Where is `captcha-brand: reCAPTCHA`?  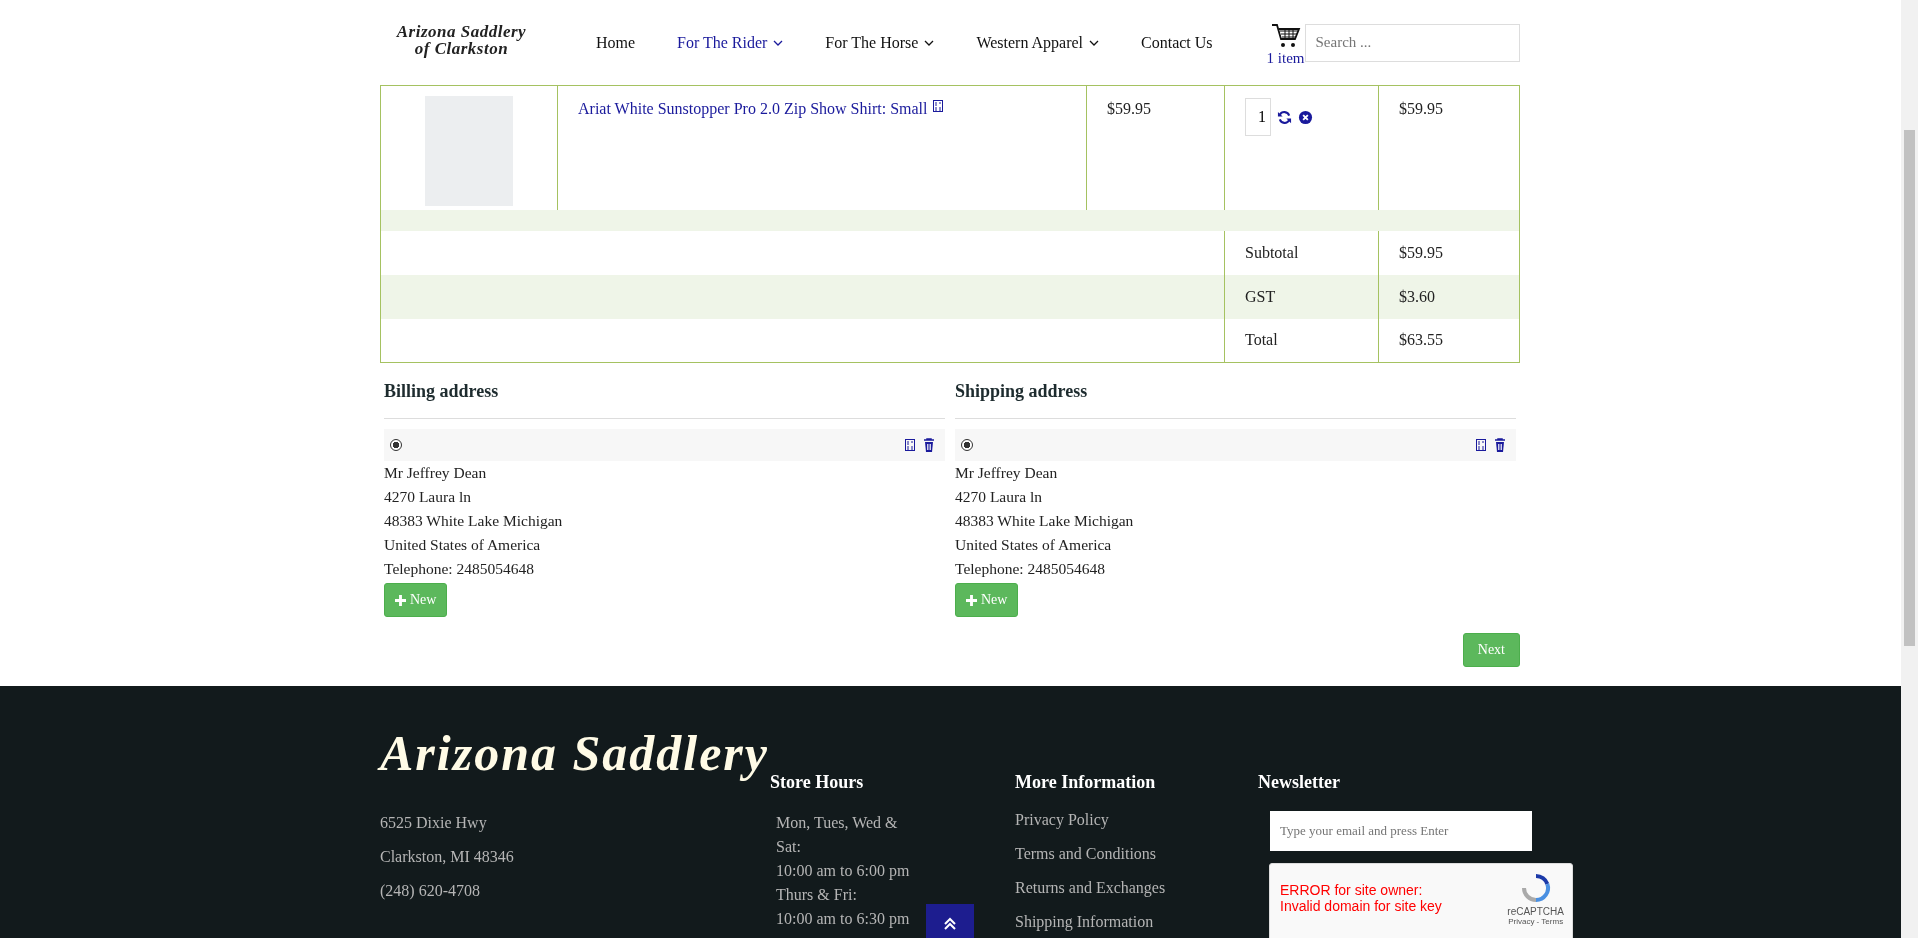 captcha-brand: reCAPTCHA is located at coordinates (1535, 911).